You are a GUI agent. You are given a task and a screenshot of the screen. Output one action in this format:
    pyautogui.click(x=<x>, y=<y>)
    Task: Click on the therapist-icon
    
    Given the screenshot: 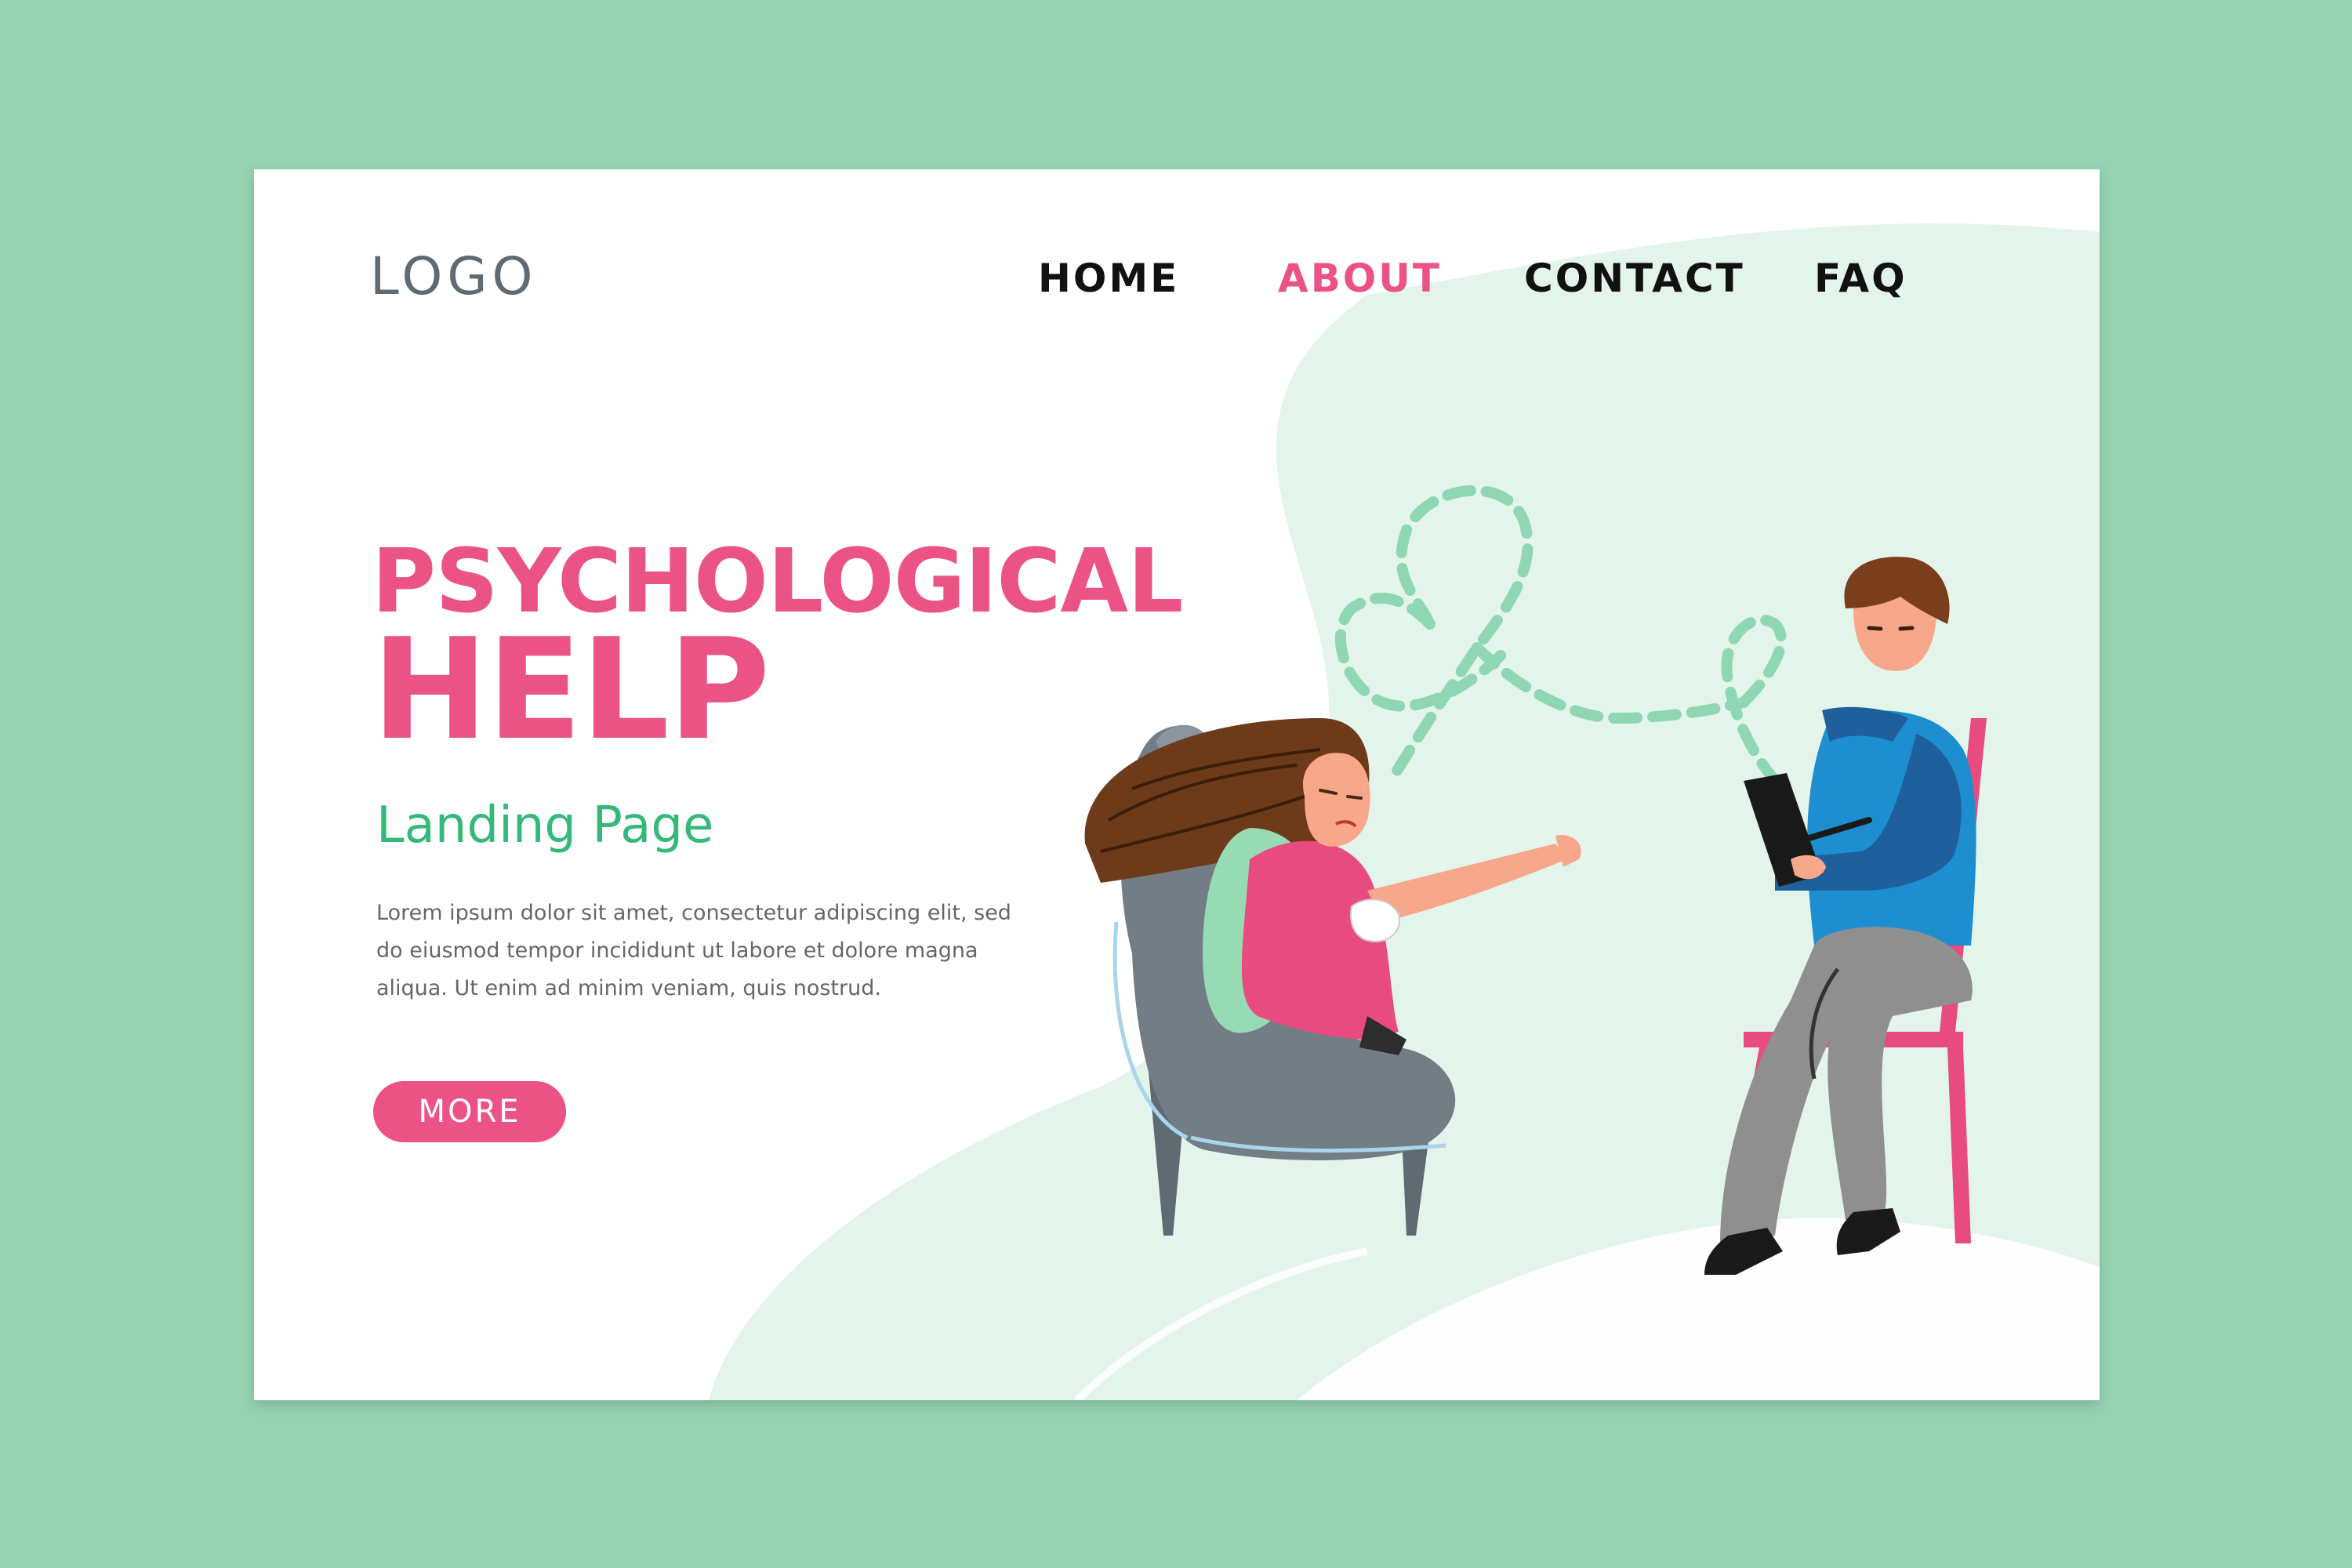 What is the action you would take?
    pyautogui.click(x=1840, y=916)
    